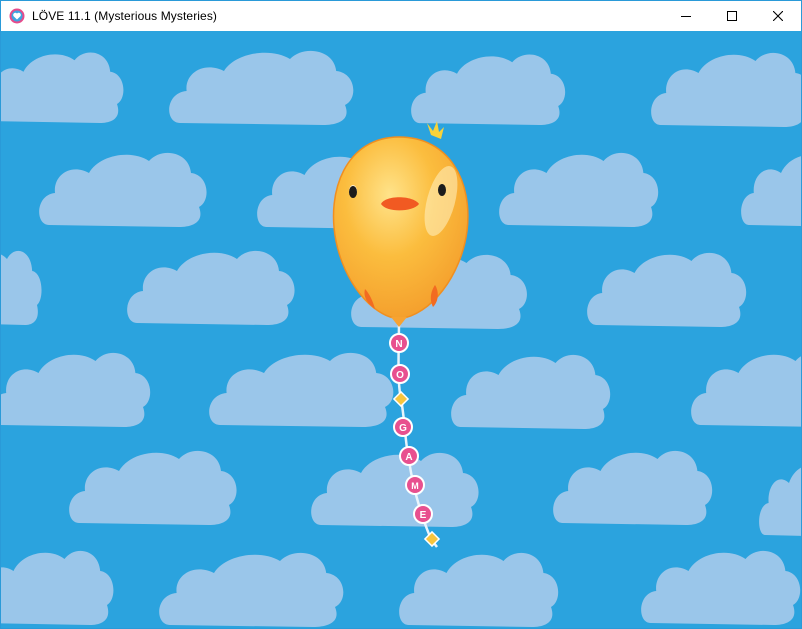  I want to click on duck-crest, so click(435, 130).